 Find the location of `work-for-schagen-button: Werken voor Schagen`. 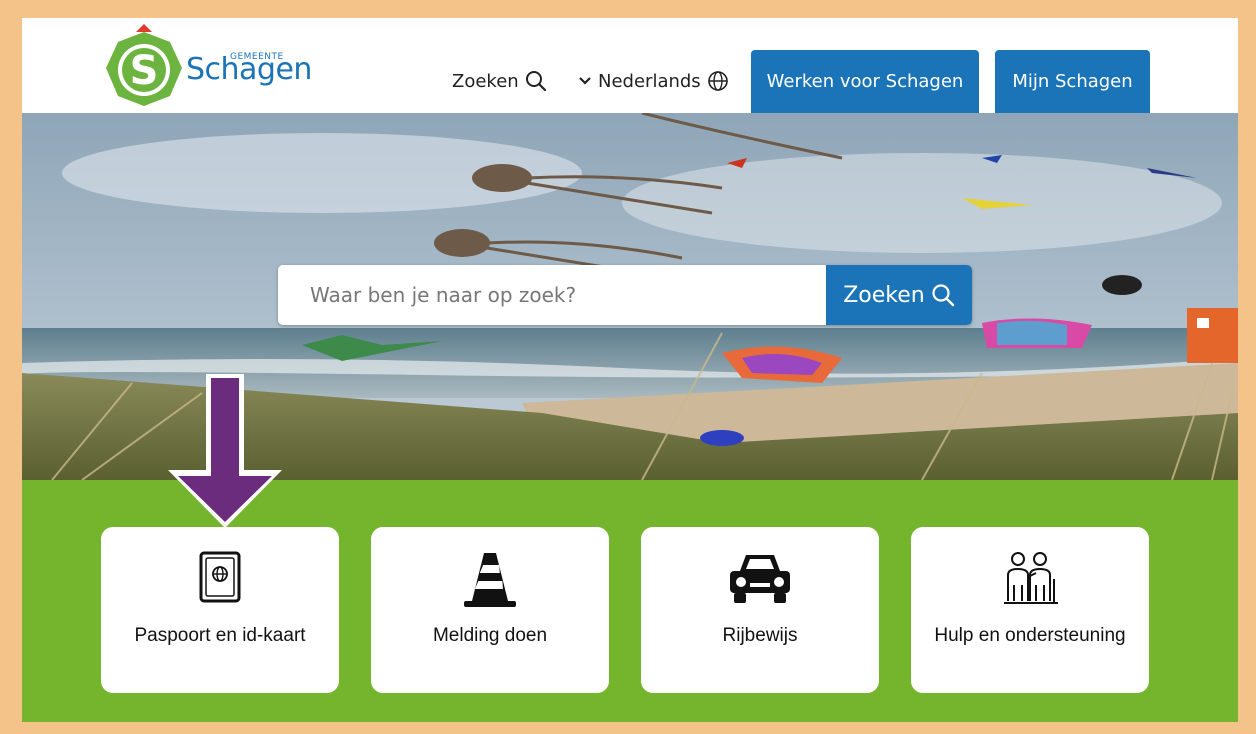

work-for-schagen-button: Werken voor Schagen is located at coordinates (865, 81).